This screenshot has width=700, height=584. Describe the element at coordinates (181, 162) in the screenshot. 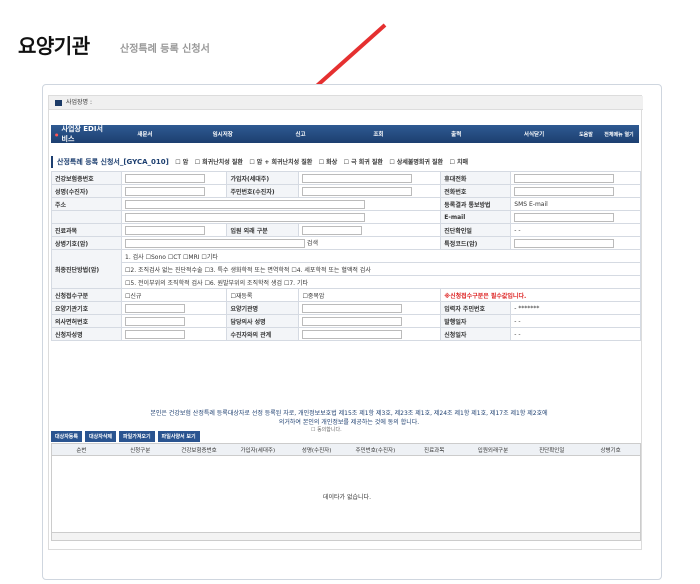

I see `cb-cancer: ☐ 암` at that location.